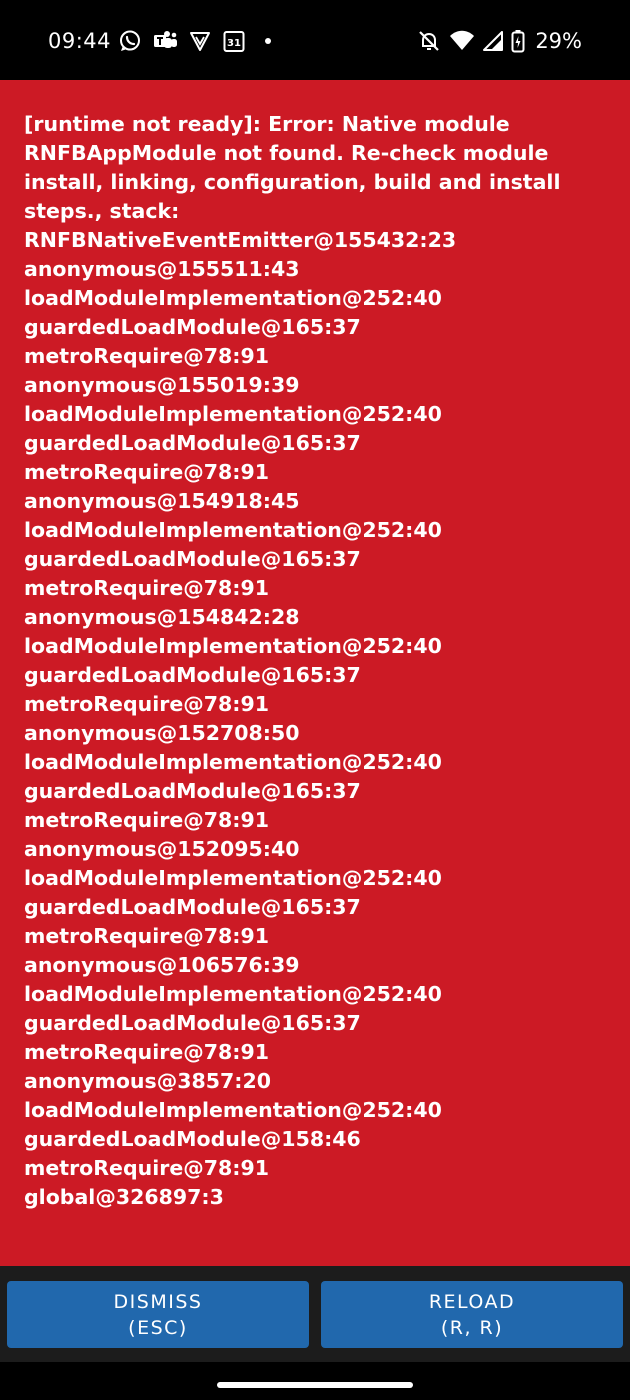  I want to click on mute-icon, so click(429, 41).